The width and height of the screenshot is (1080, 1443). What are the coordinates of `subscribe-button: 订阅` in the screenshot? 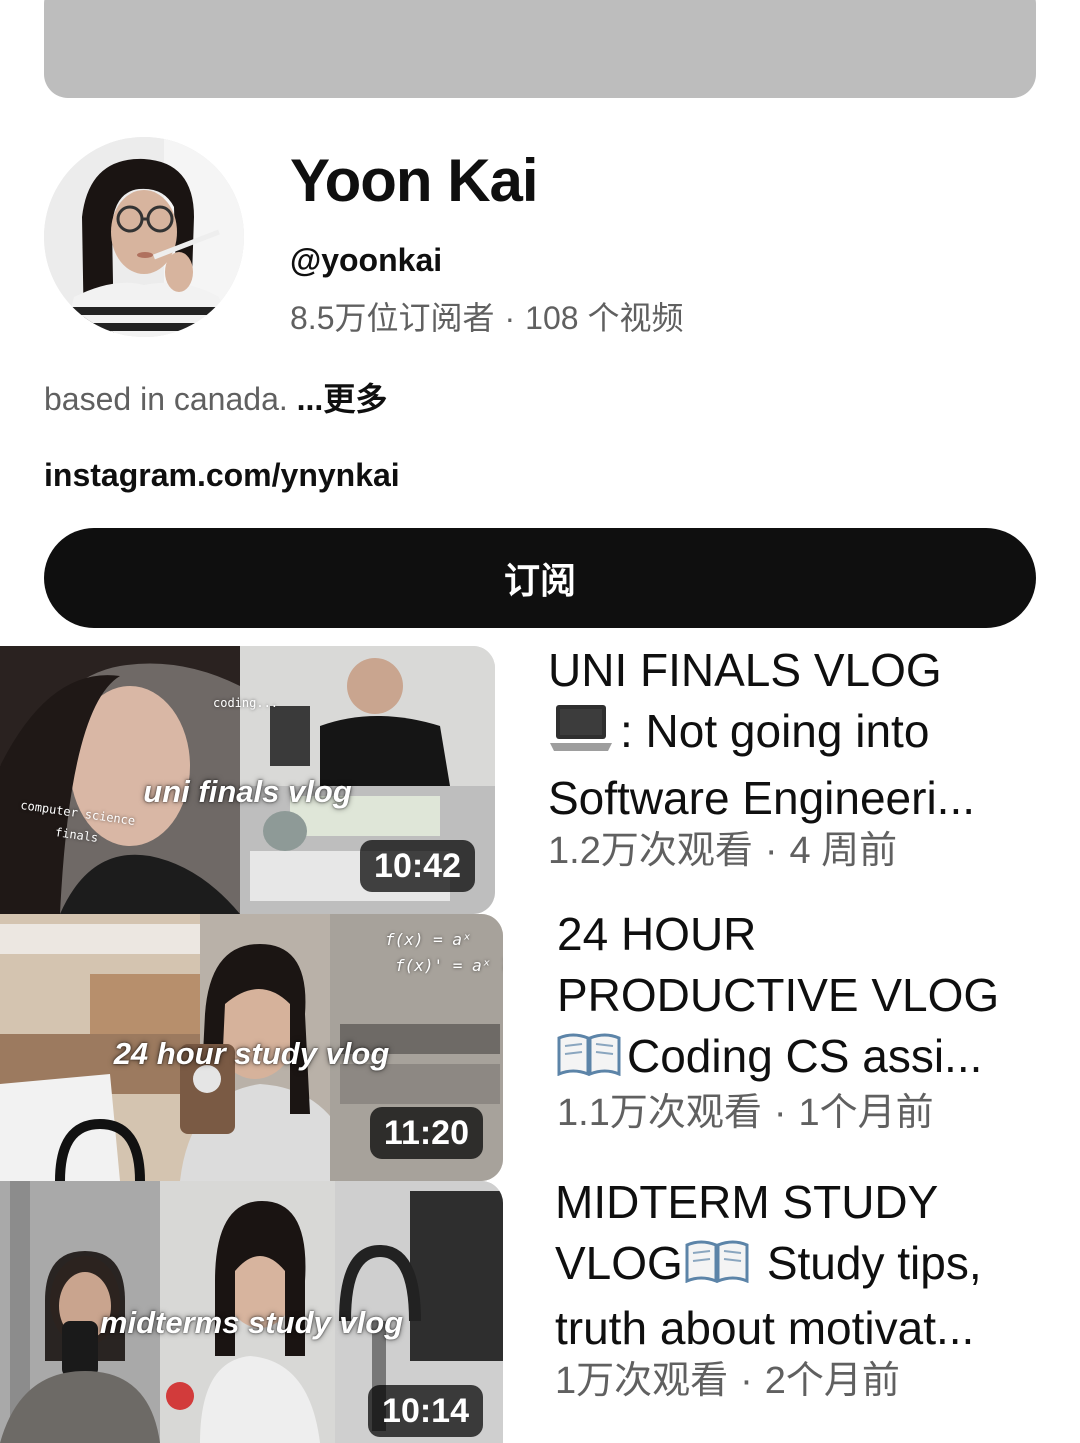 It's located at (540, 578).